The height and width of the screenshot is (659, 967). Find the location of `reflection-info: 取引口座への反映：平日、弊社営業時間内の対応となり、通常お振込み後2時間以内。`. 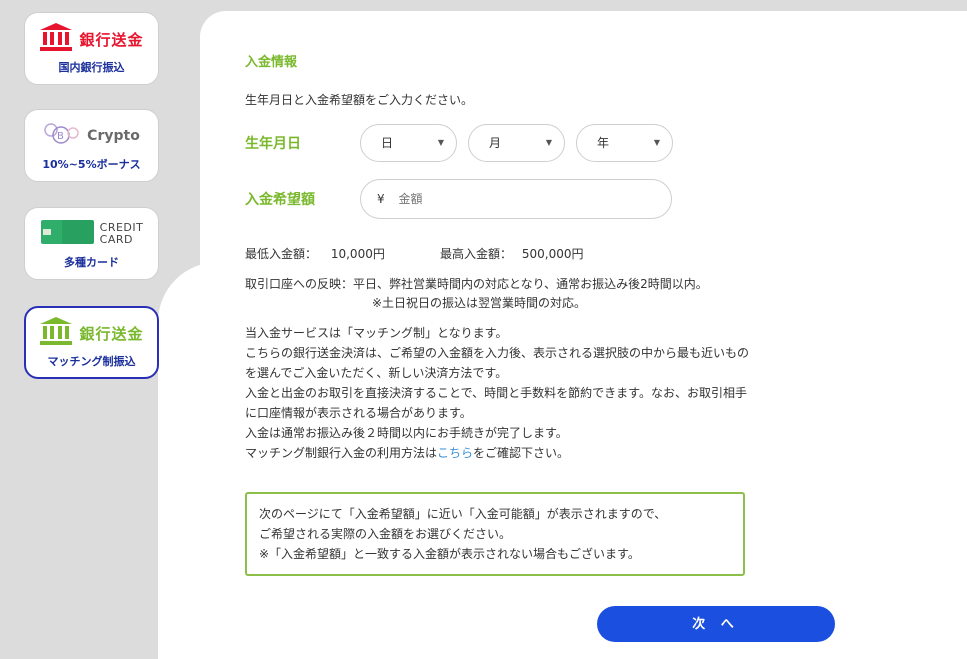

reflection-info: 取引口座への反映：平日、弊社営業時間内の対応となり、通常お振込み後2時間以内。 is located at coordinates (476, 284).